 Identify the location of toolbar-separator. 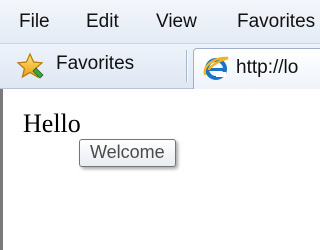
(186, 66).